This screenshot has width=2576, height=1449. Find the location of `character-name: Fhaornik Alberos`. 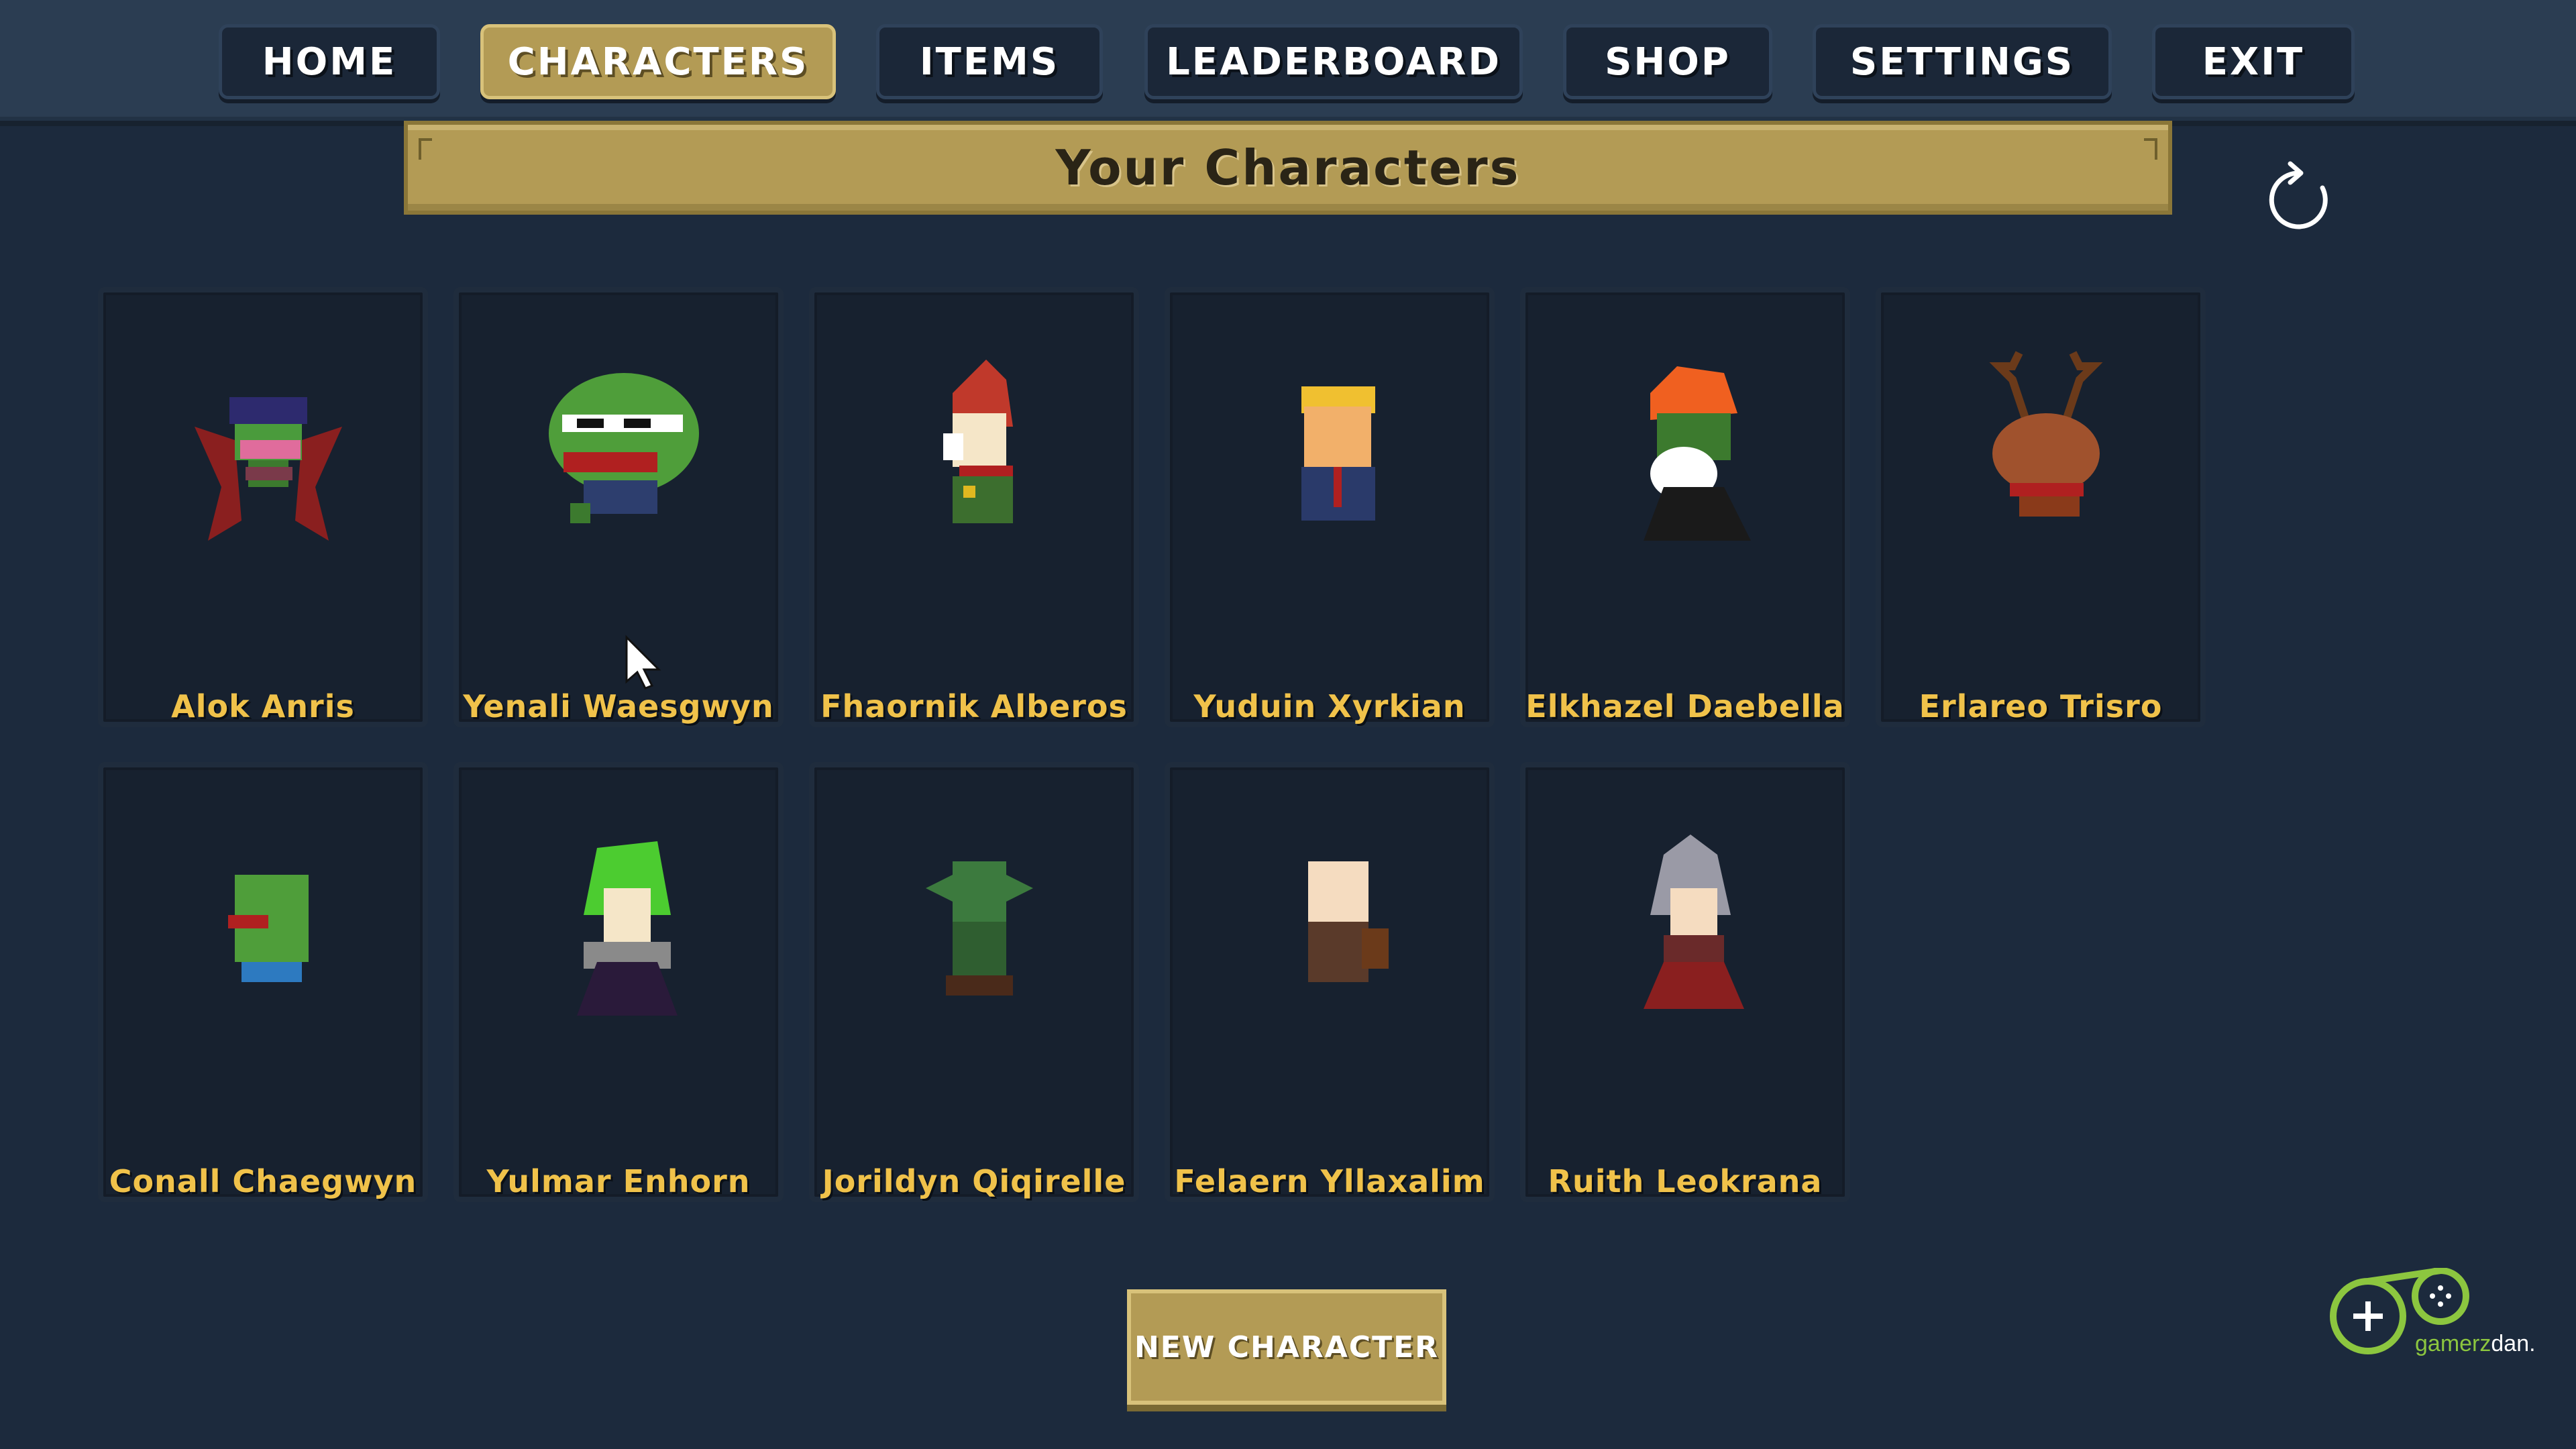

character-name: Fhaornik Alberos is located at coordinates (974, 706).